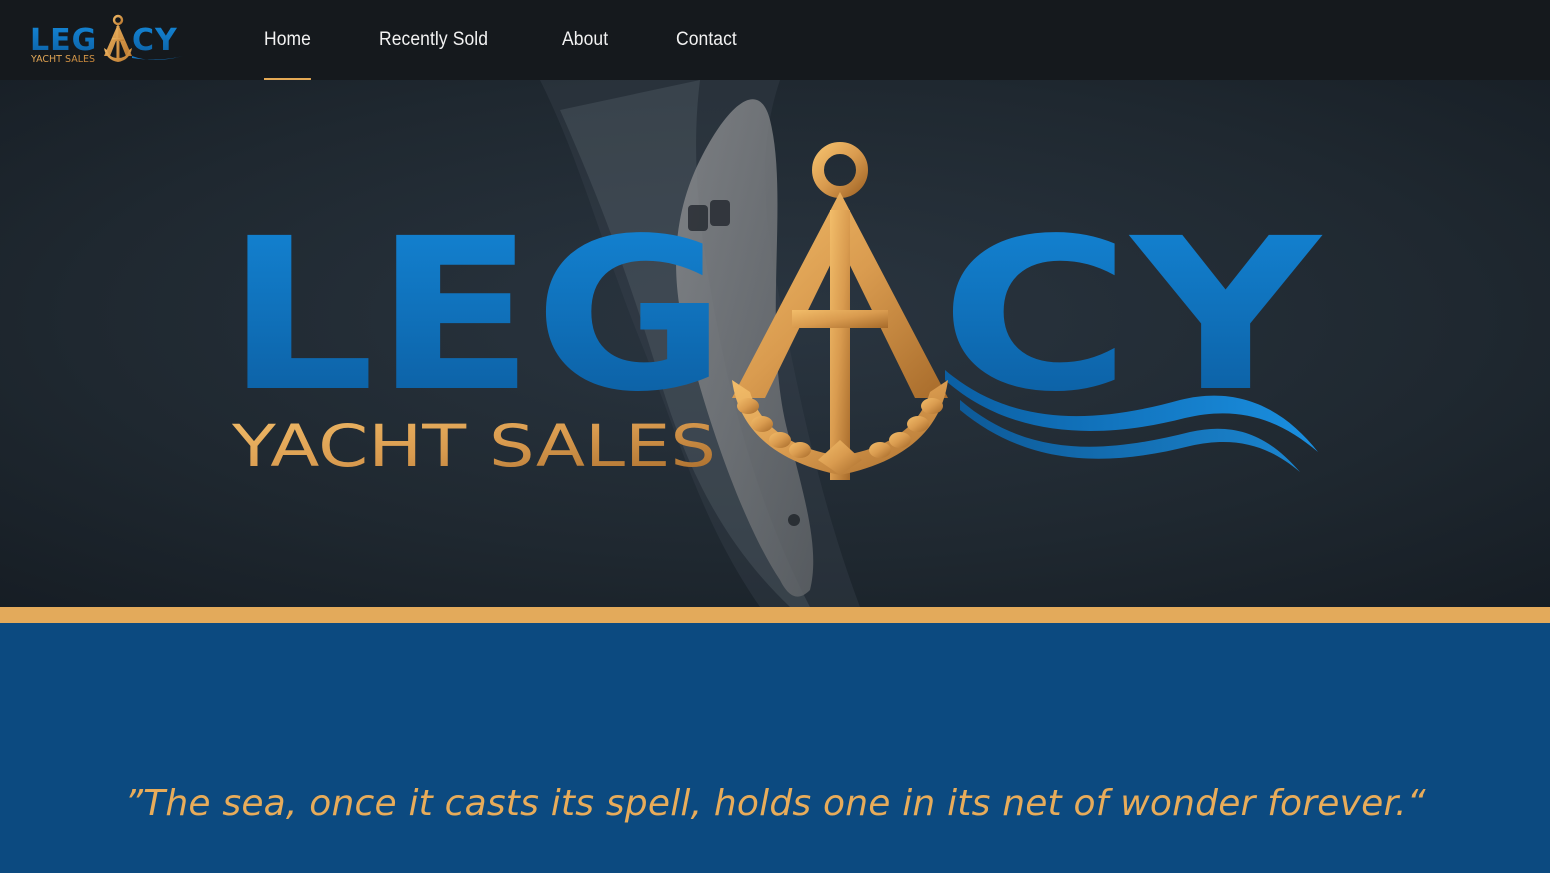 The width and height of the screenshot is (1550, 873). I want to click on nav-home: Home, so click(288, 40).